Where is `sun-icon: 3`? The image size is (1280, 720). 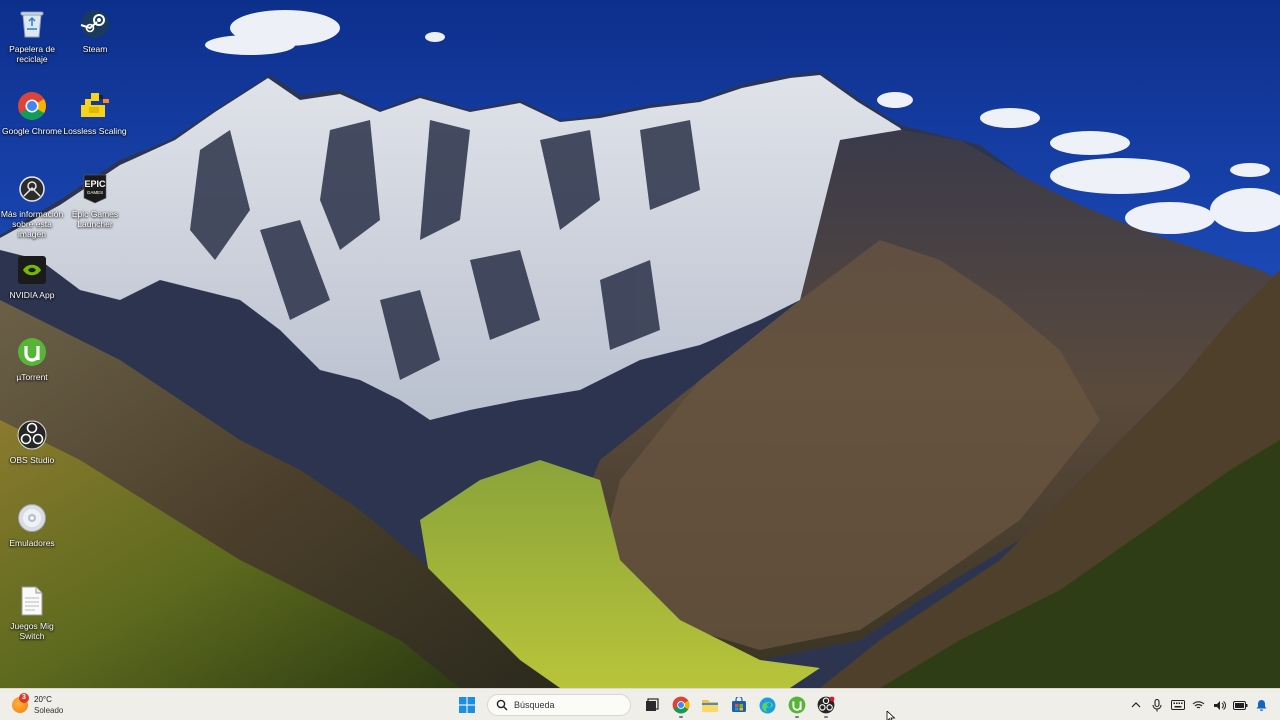 sun-icon: 3 is located at coordinates (20, 703).